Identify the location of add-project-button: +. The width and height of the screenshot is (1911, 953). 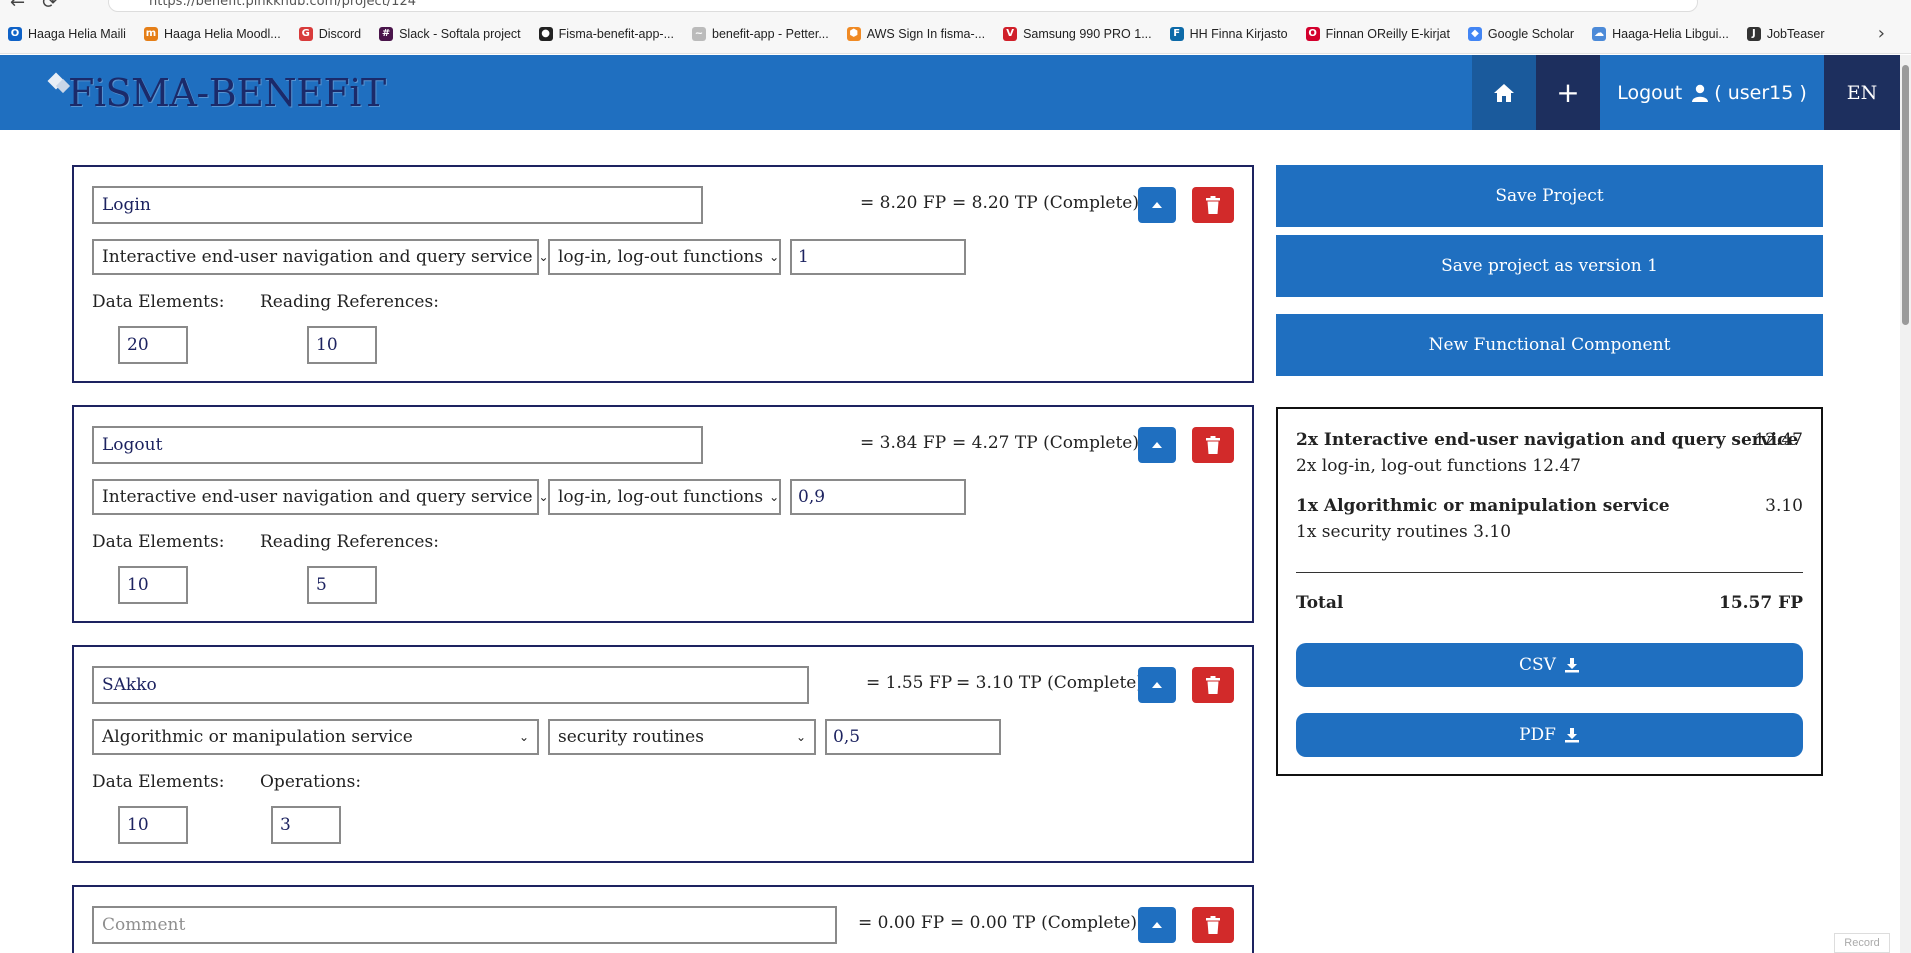
(1568, 92).